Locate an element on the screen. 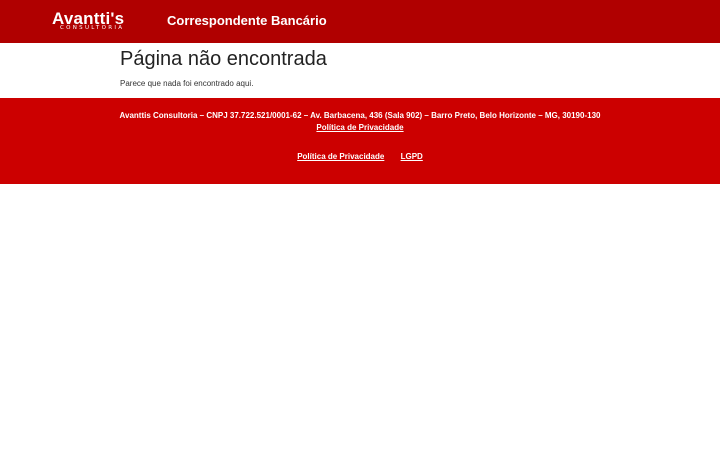  footer-info-link-row: Política de Privacidade is located at coordinates (360, 128).